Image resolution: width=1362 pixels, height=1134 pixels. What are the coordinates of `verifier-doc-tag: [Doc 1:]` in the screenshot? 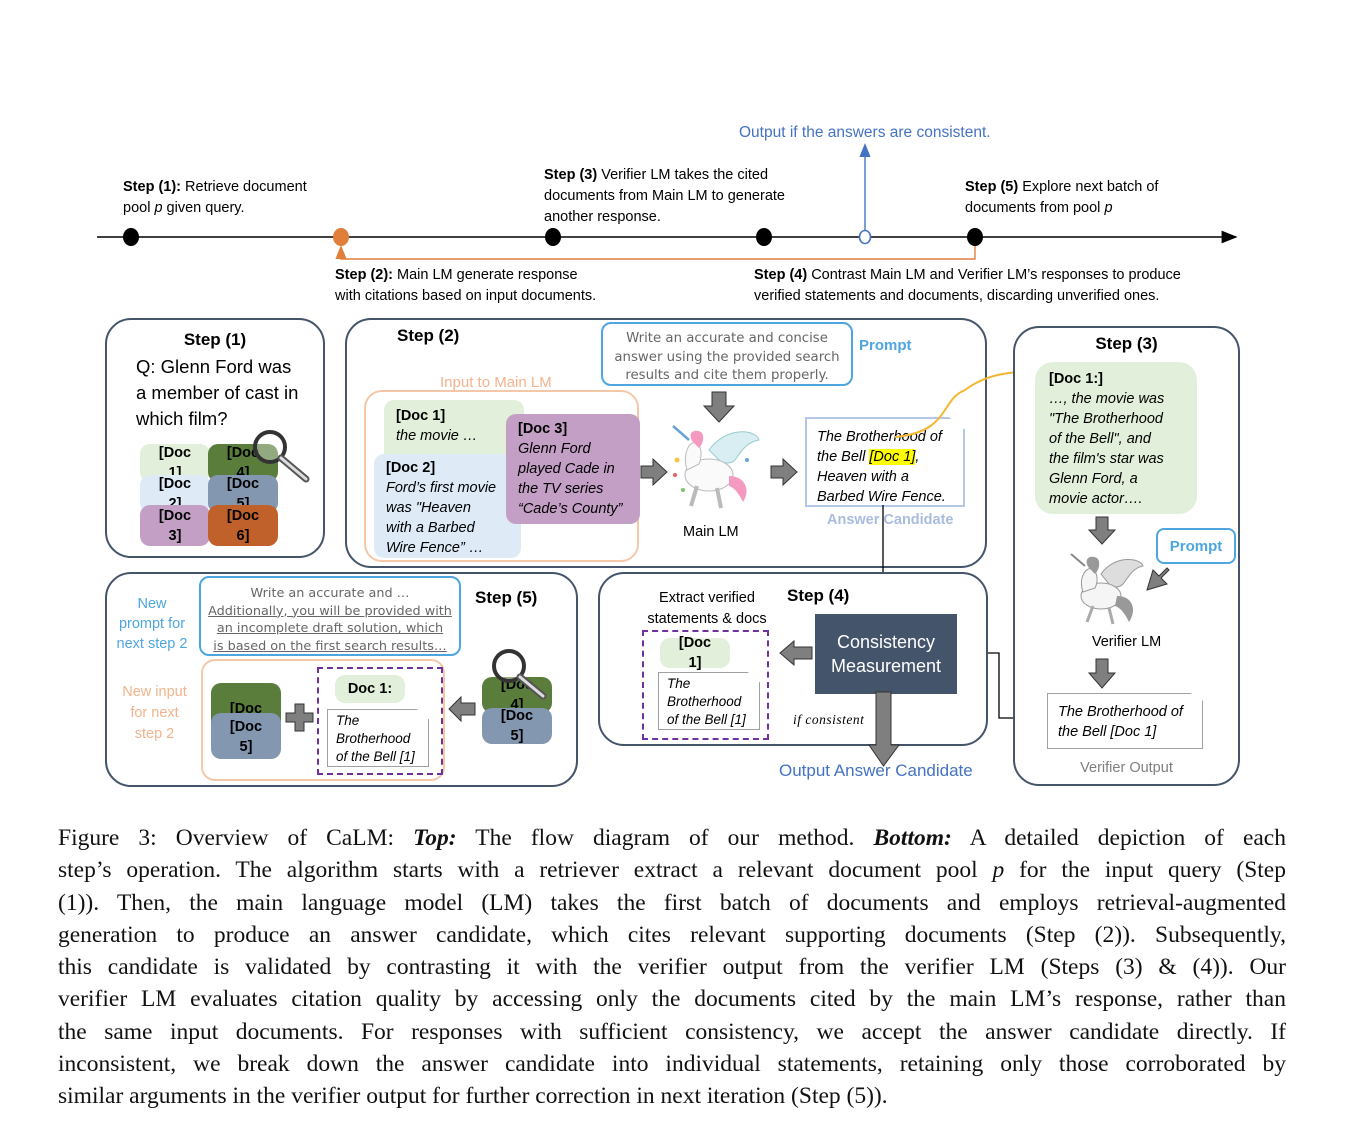 It's located at (1076, 379).